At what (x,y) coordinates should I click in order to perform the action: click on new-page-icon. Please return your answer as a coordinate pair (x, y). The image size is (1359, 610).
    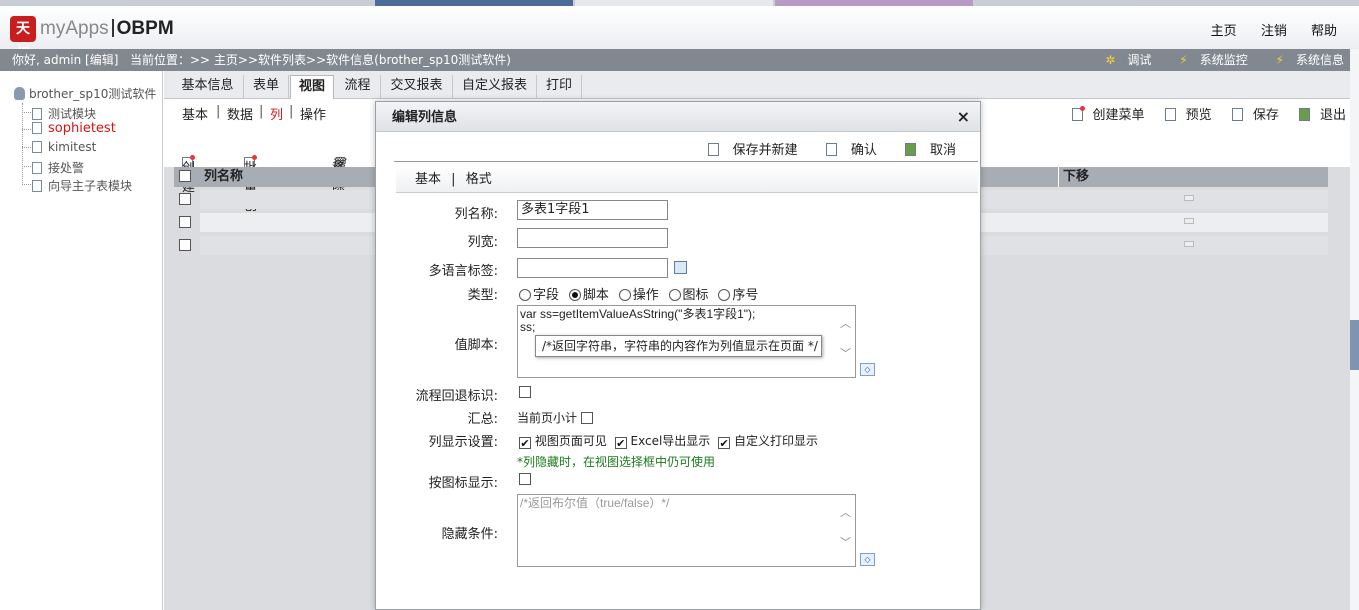
    Looking at the image, I should click on (1078, 113).